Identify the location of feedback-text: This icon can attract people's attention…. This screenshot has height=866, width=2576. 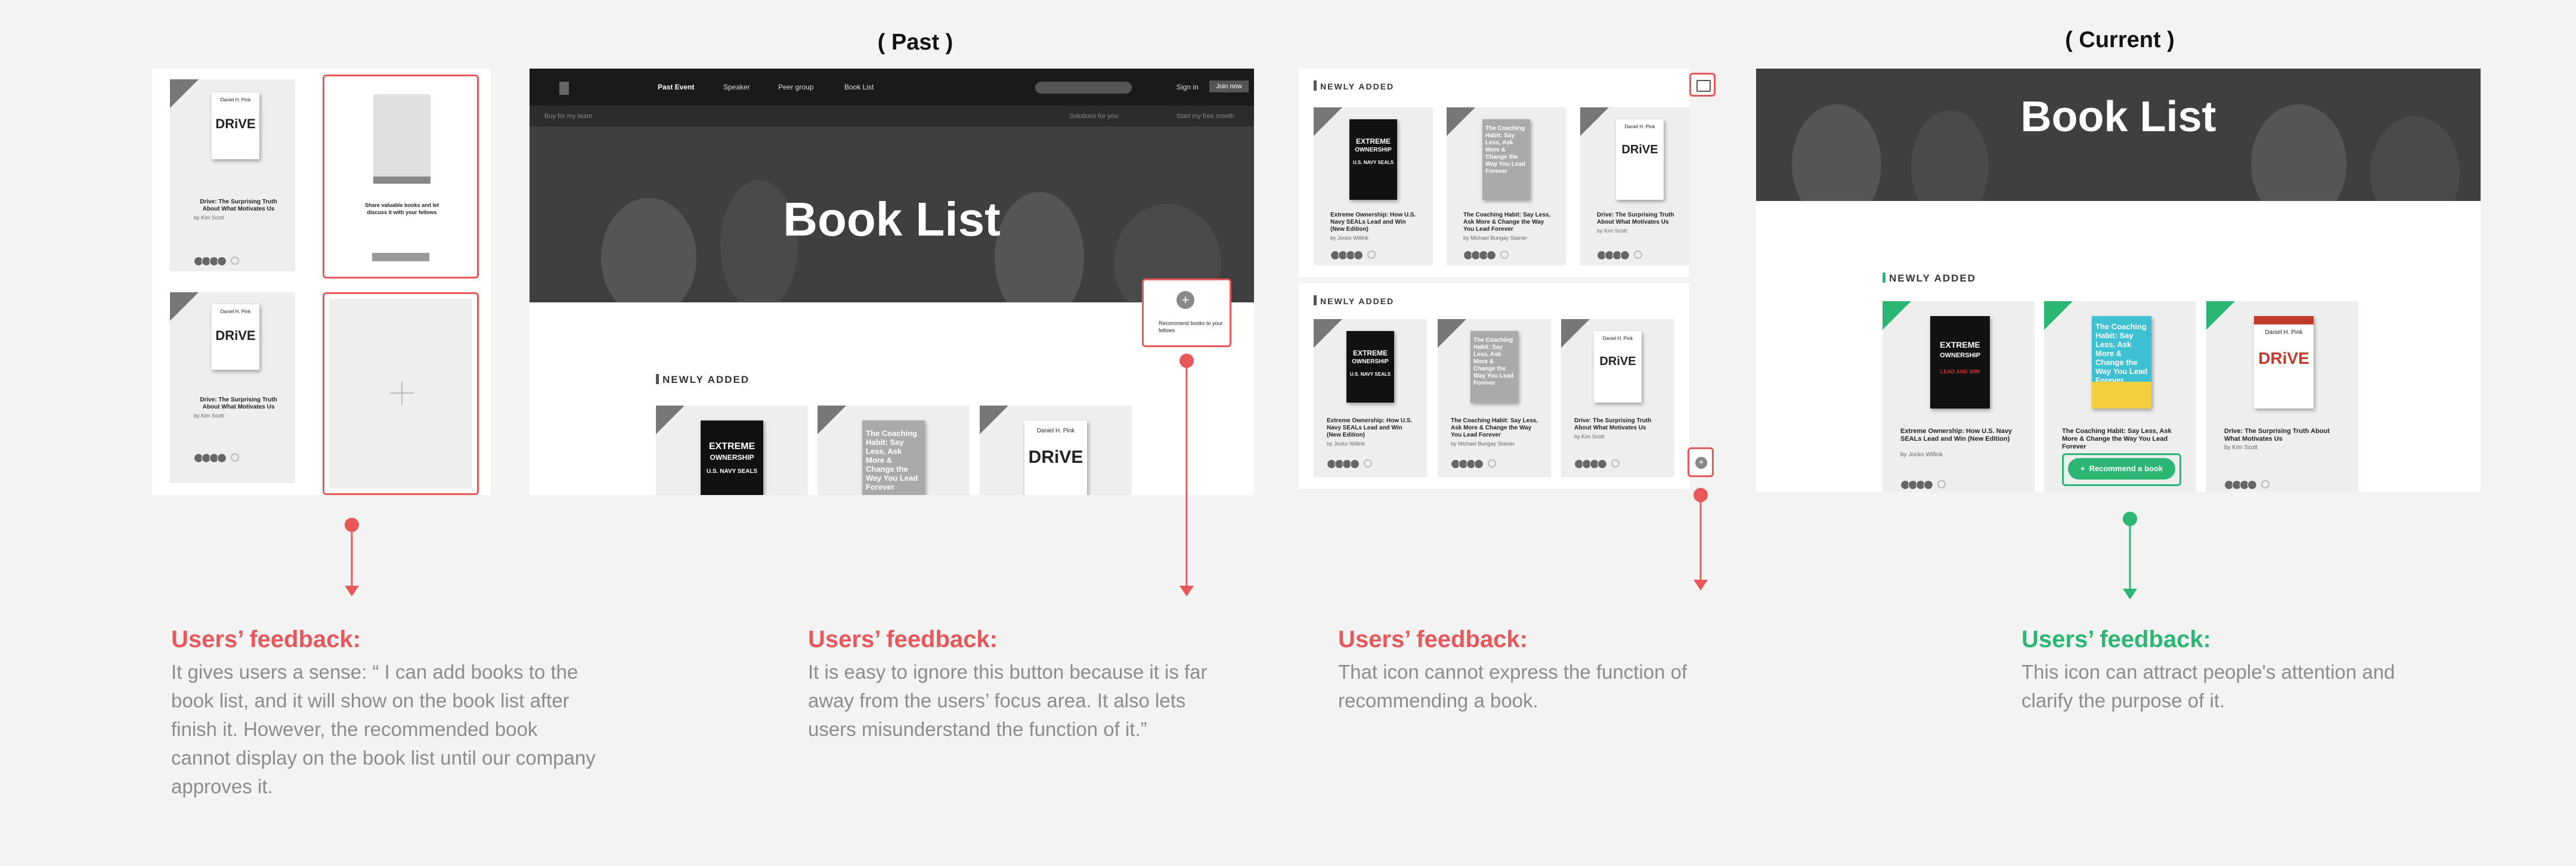
(2208, 686).